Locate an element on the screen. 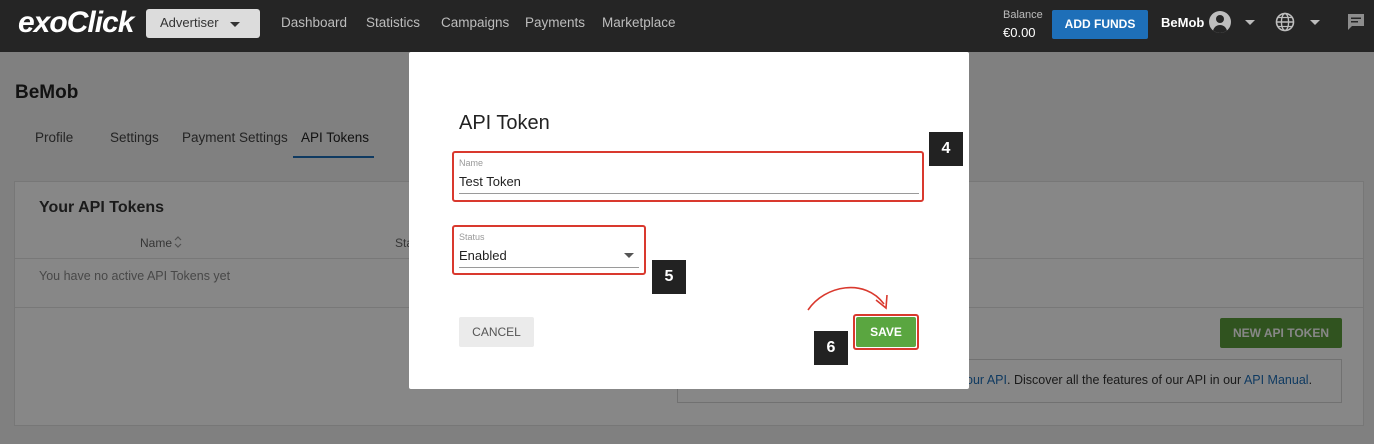 This screenshot has width=1374, height=444. nav-marketplace: Marketplace is located at coordinates (639, 22).